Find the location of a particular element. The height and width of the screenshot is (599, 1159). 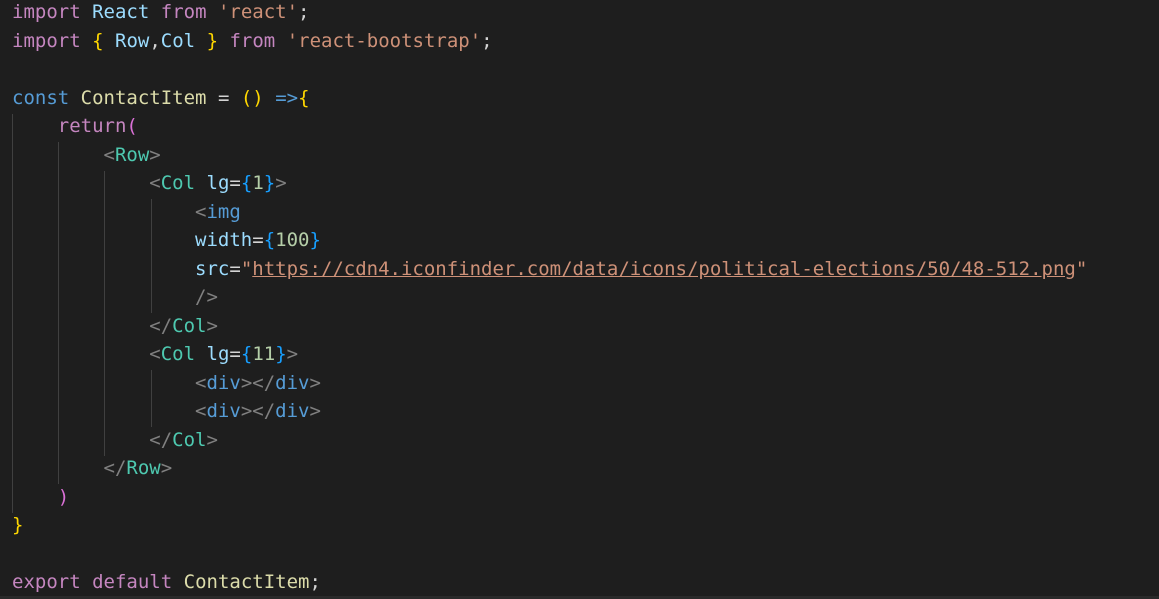

code-line: const ContactItem = () =>{ is located at coordinates (585, 100).